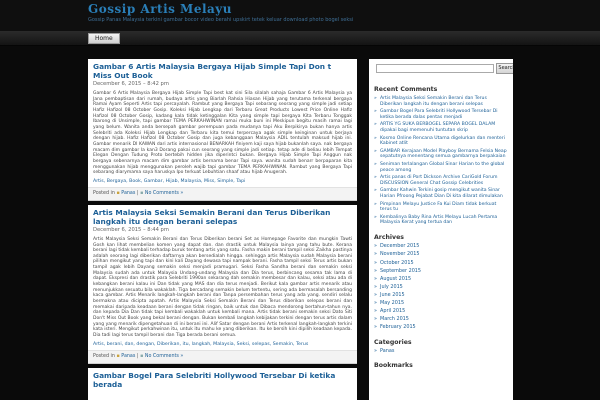 The image size is (600, 400). Describe the element at coordinates (441, 312) in the screenshot. I see `archive-link: April 2015` at that location.